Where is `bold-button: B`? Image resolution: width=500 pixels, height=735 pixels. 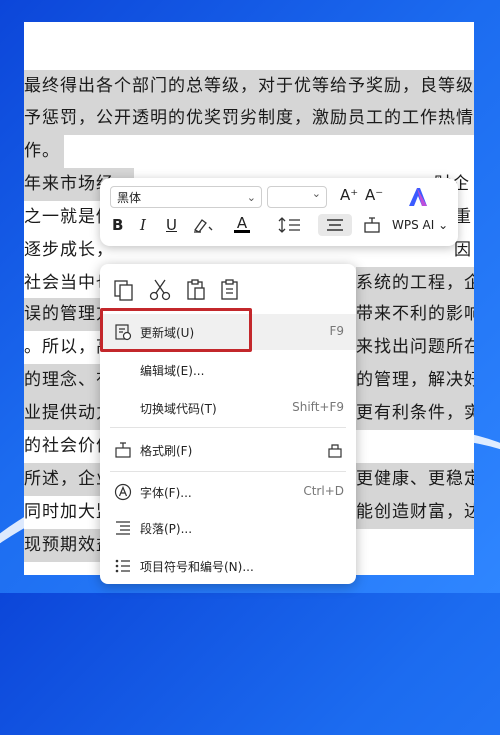
bold-button: B is located at coordinates (117, 225).